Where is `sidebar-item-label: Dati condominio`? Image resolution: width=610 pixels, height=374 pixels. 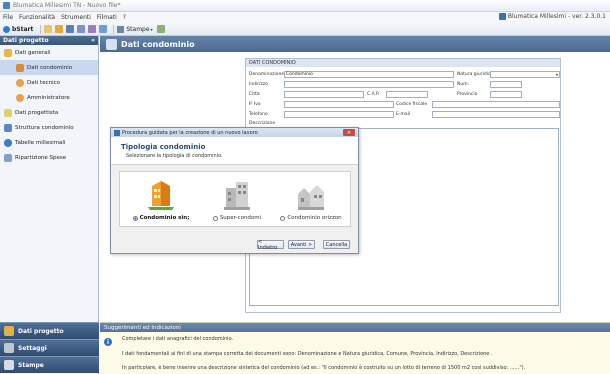 sidebar-item-label: Dati condominio is located at coordinates (50, 67).